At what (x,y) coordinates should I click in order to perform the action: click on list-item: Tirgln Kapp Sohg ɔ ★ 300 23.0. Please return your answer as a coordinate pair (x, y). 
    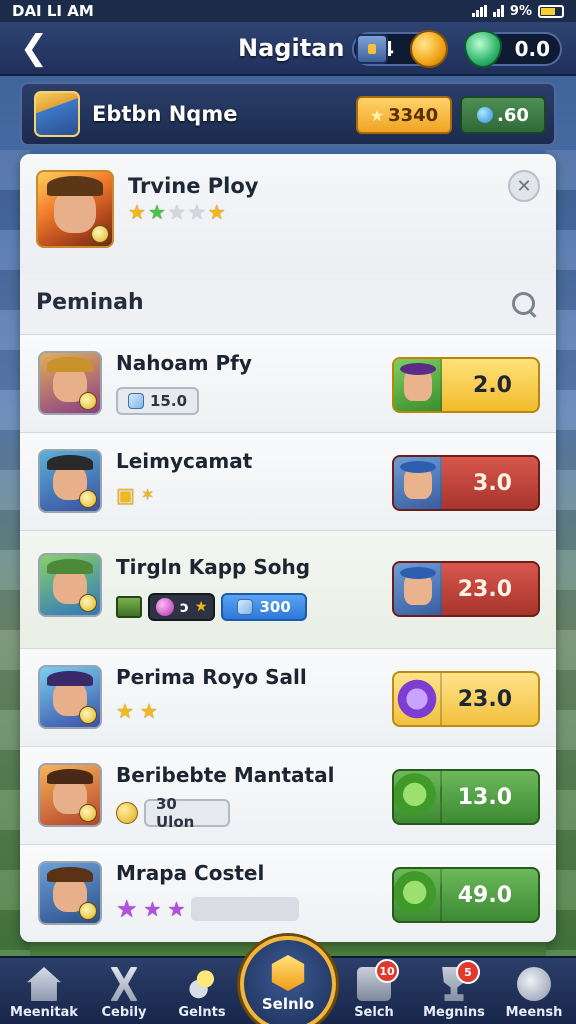
    Looking at the image, I should click on (288, 589).